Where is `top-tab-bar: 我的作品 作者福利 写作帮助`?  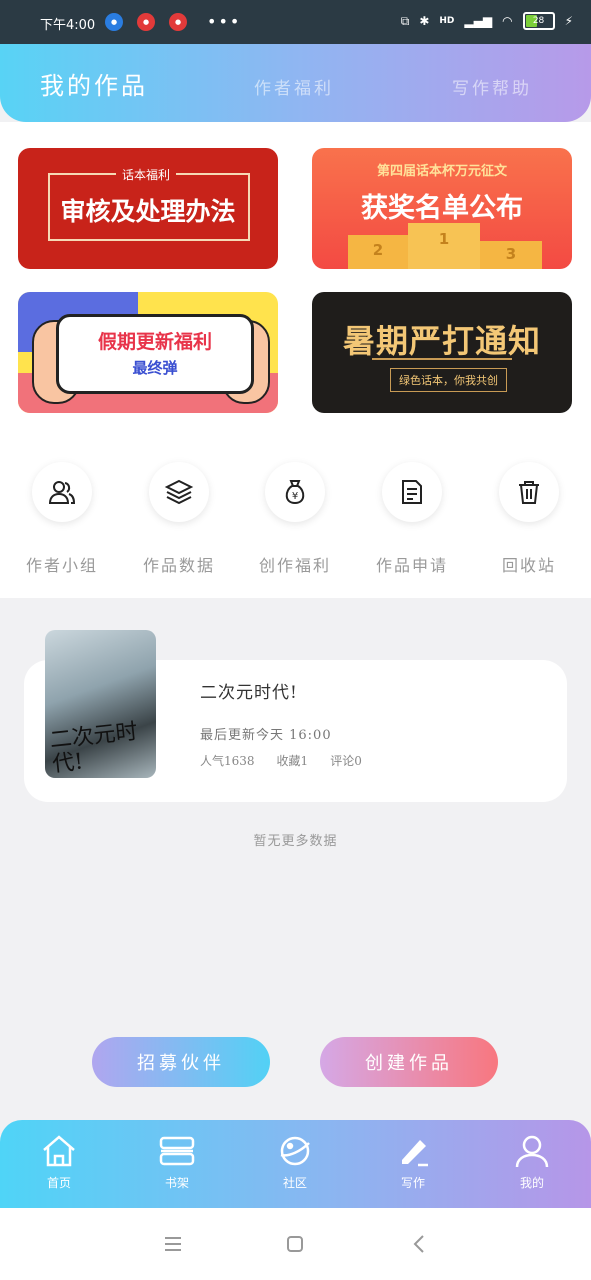
top-tab-bar: 我的作品 作者福利 写作帮助 is located at coordinates (295, 83).